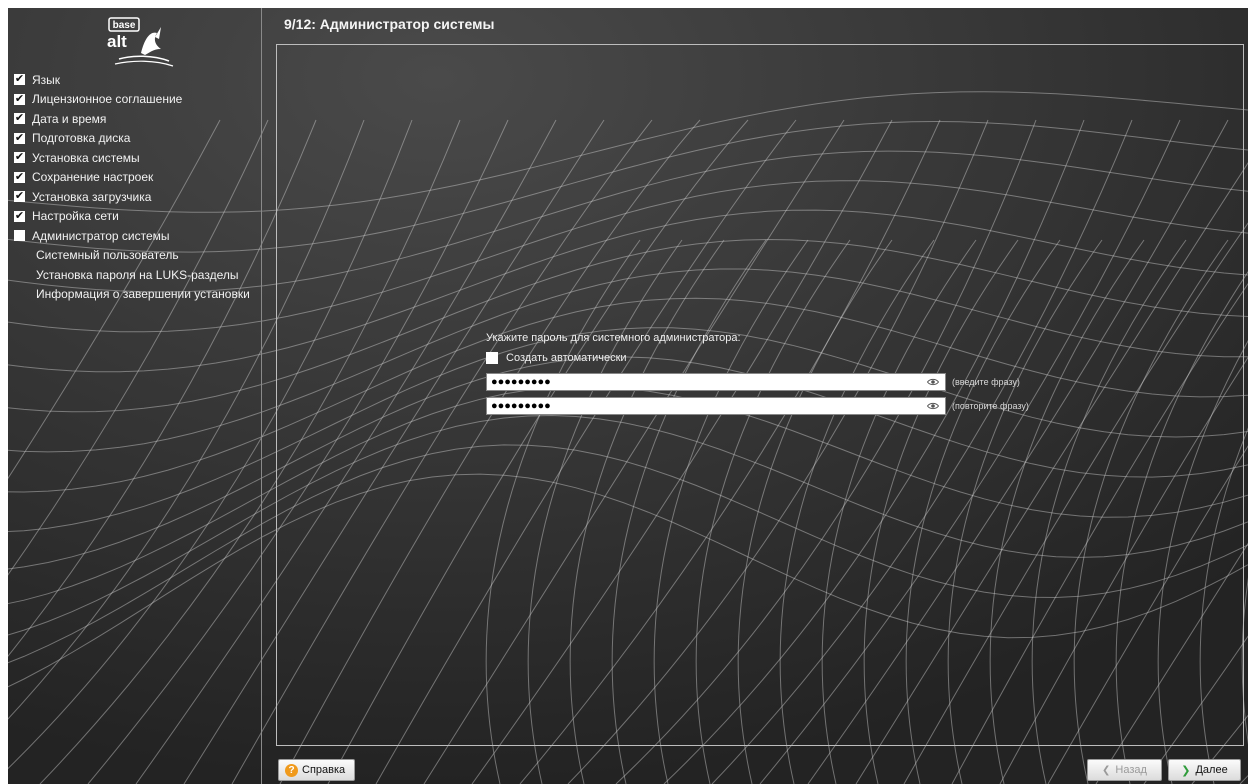 The image size is (1248, 784). What do you see at coordinates (124, 25) in the screenshot?
I see `svg-text: base` at bounding box center [124, 25].